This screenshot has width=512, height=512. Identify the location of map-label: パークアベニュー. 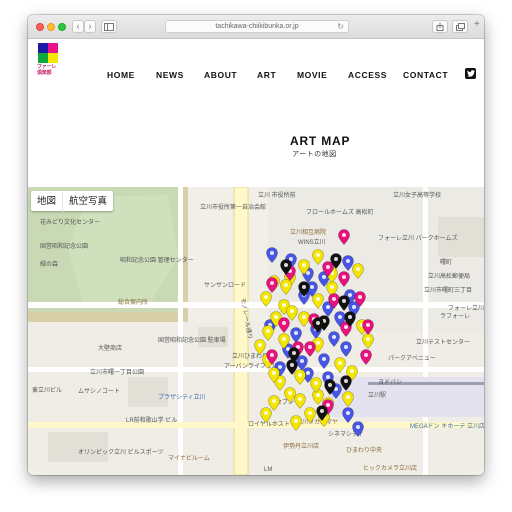
(412, 359).